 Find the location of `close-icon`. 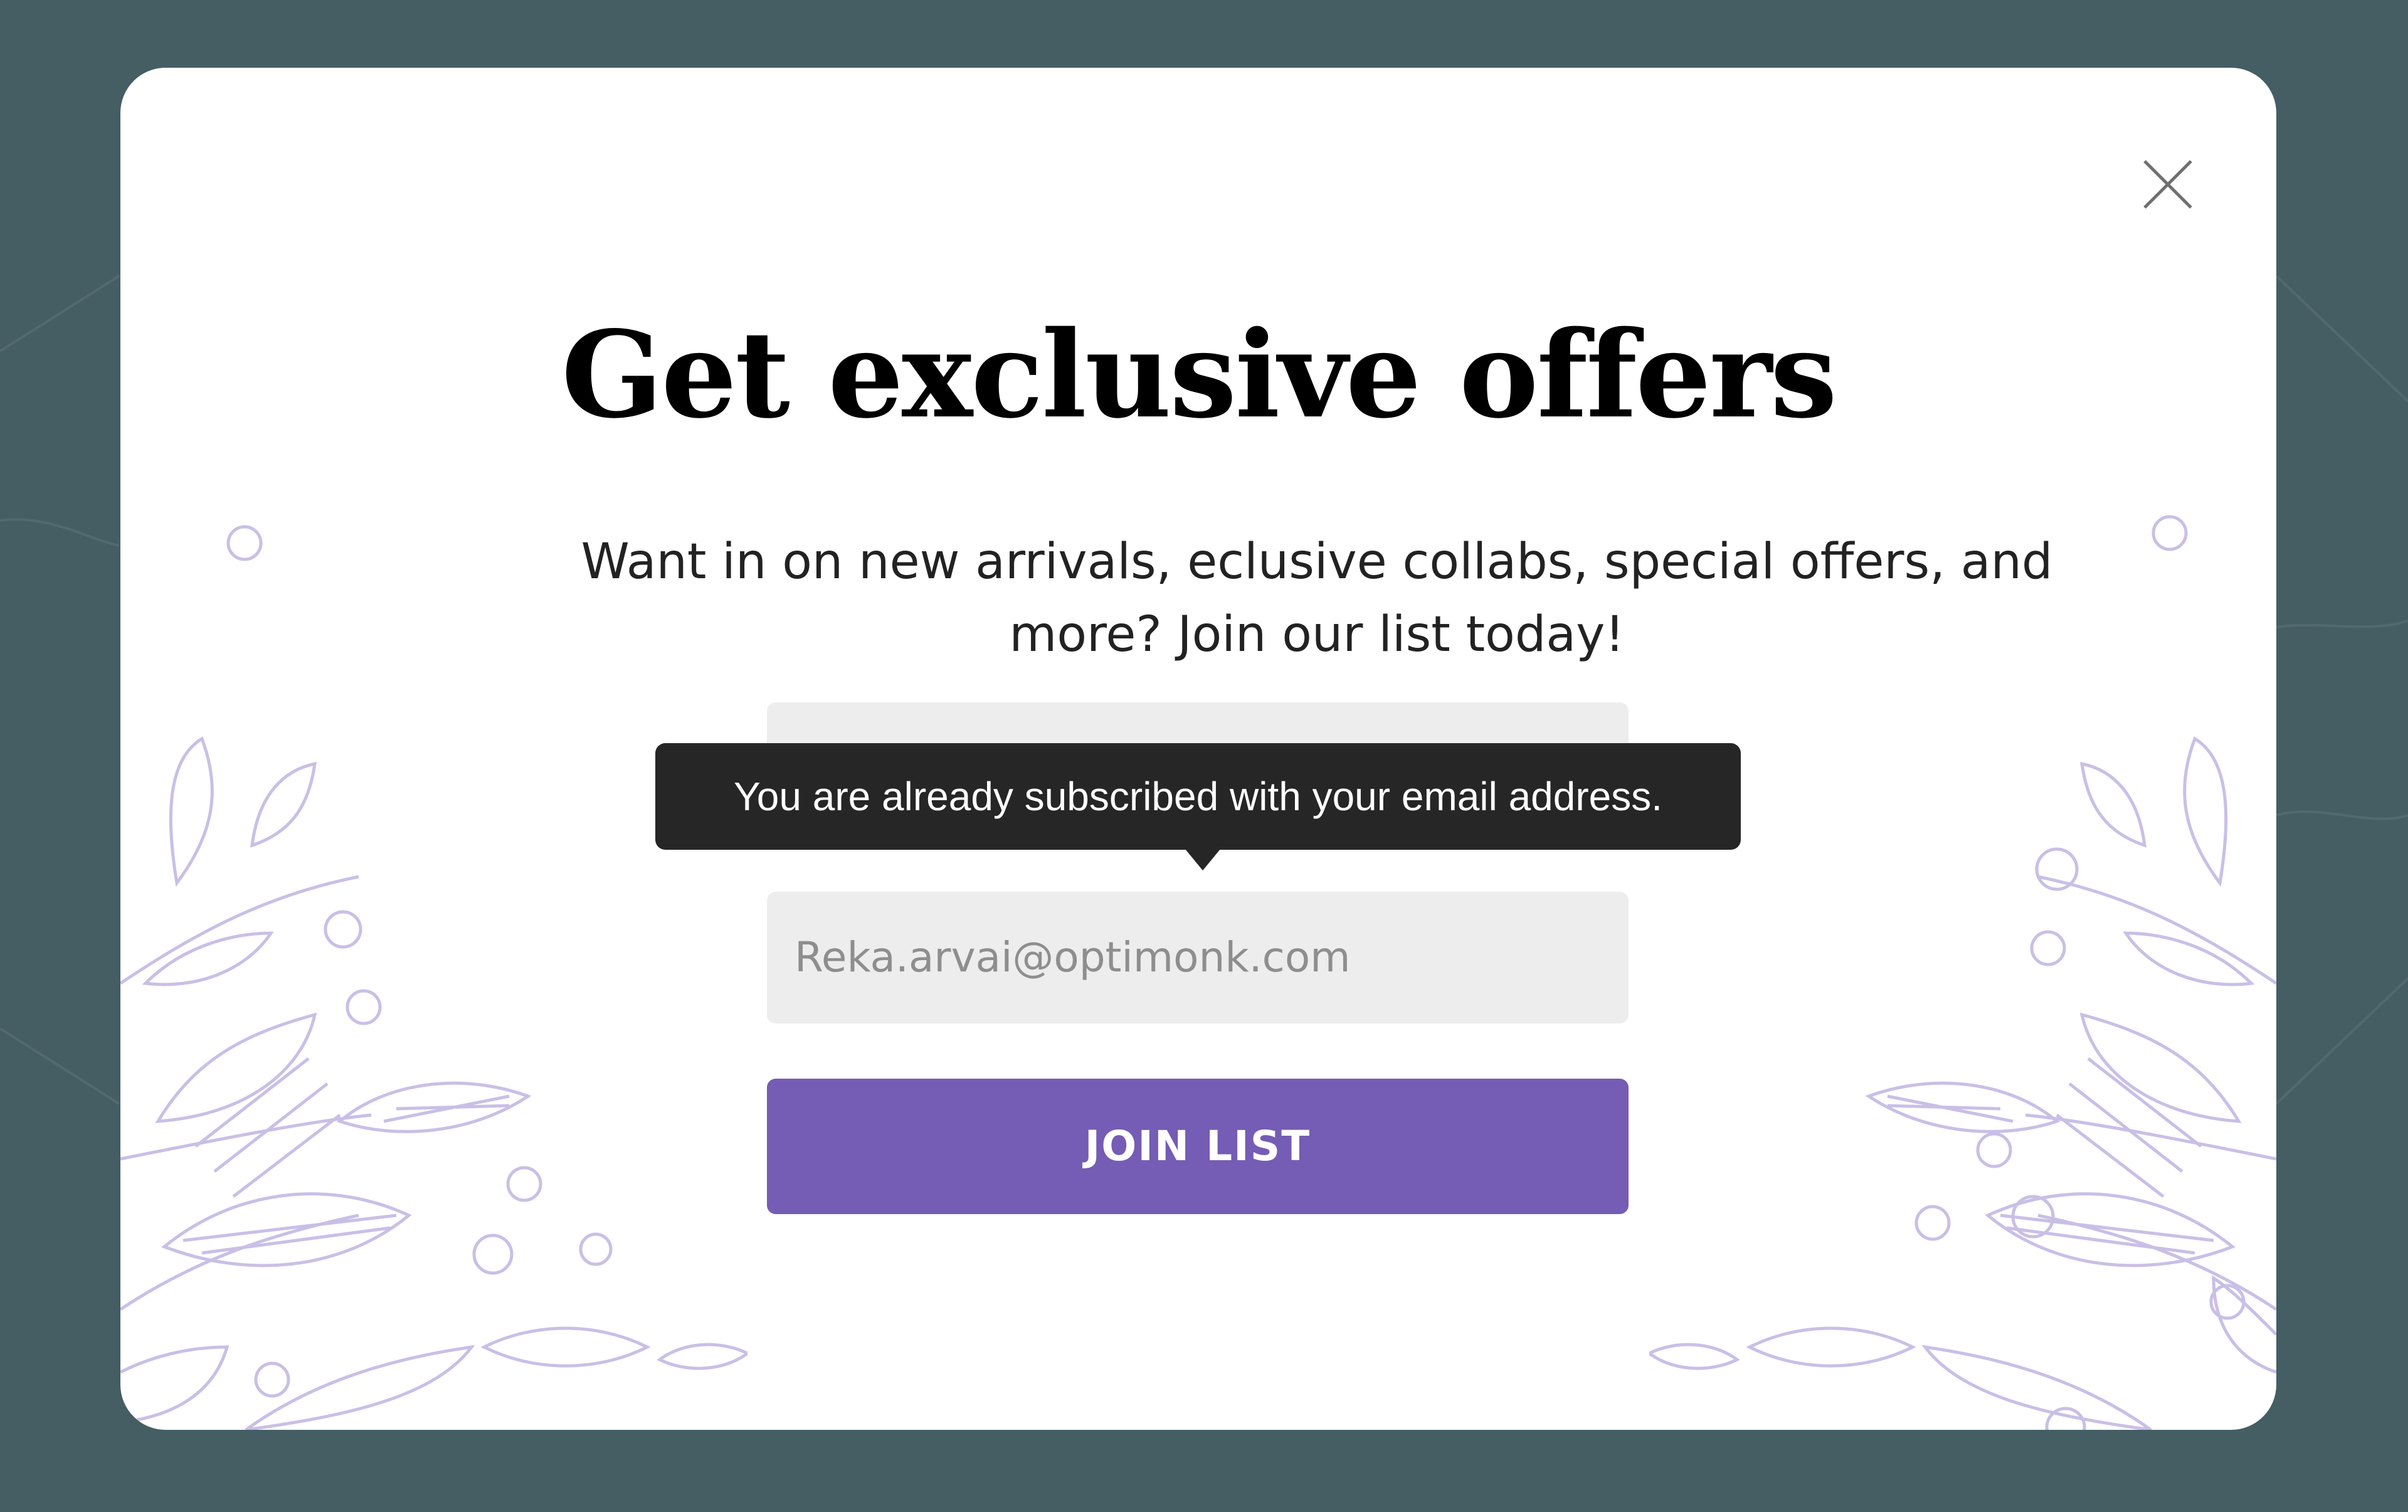

close-icon is located at coordinates (2167, 184).